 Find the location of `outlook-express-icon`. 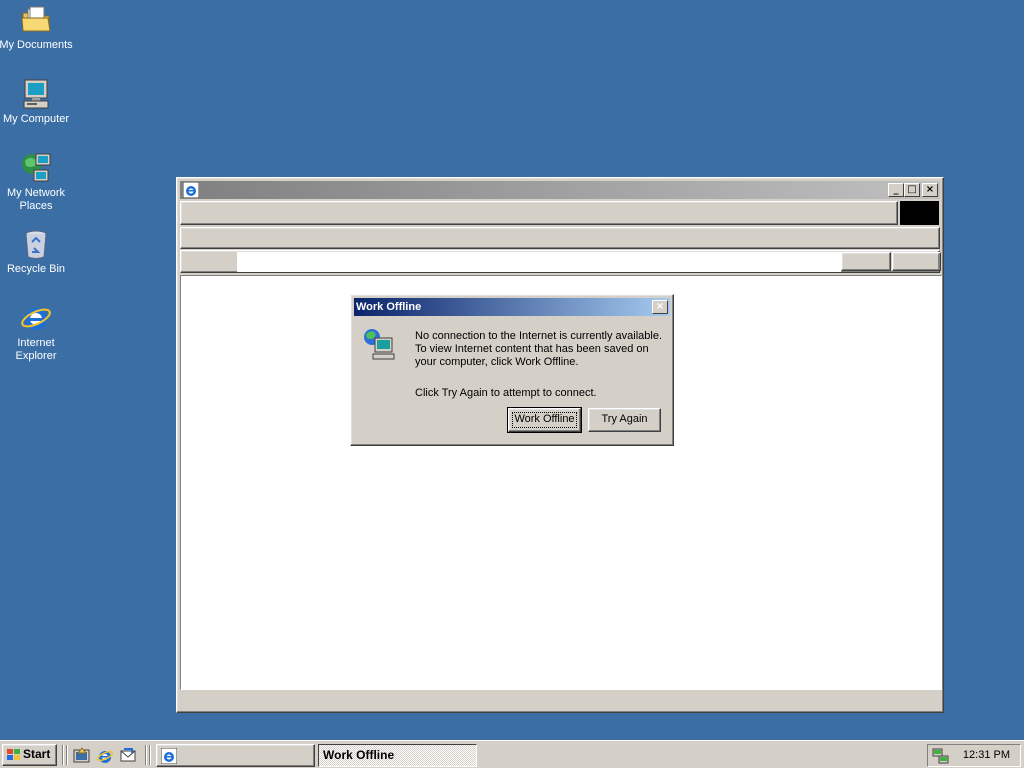

outlook-express-icon is located at coordinates (128, 756).